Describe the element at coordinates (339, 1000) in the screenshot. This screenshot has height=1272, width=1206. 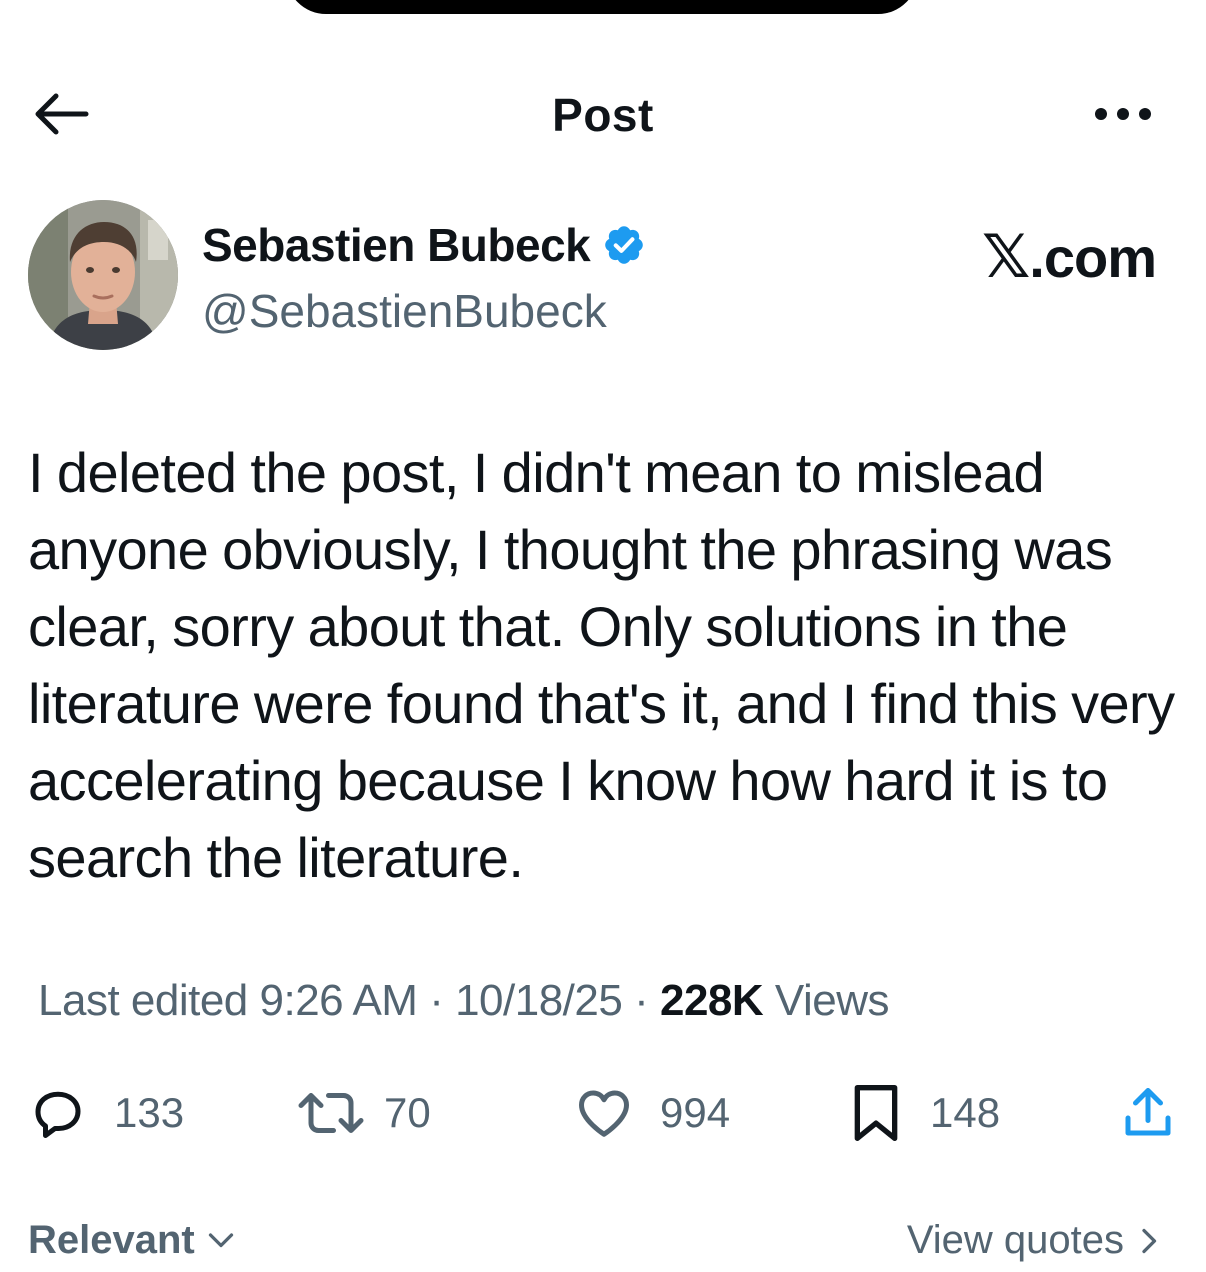
I see `post-time: 9:26 AM` at that location.